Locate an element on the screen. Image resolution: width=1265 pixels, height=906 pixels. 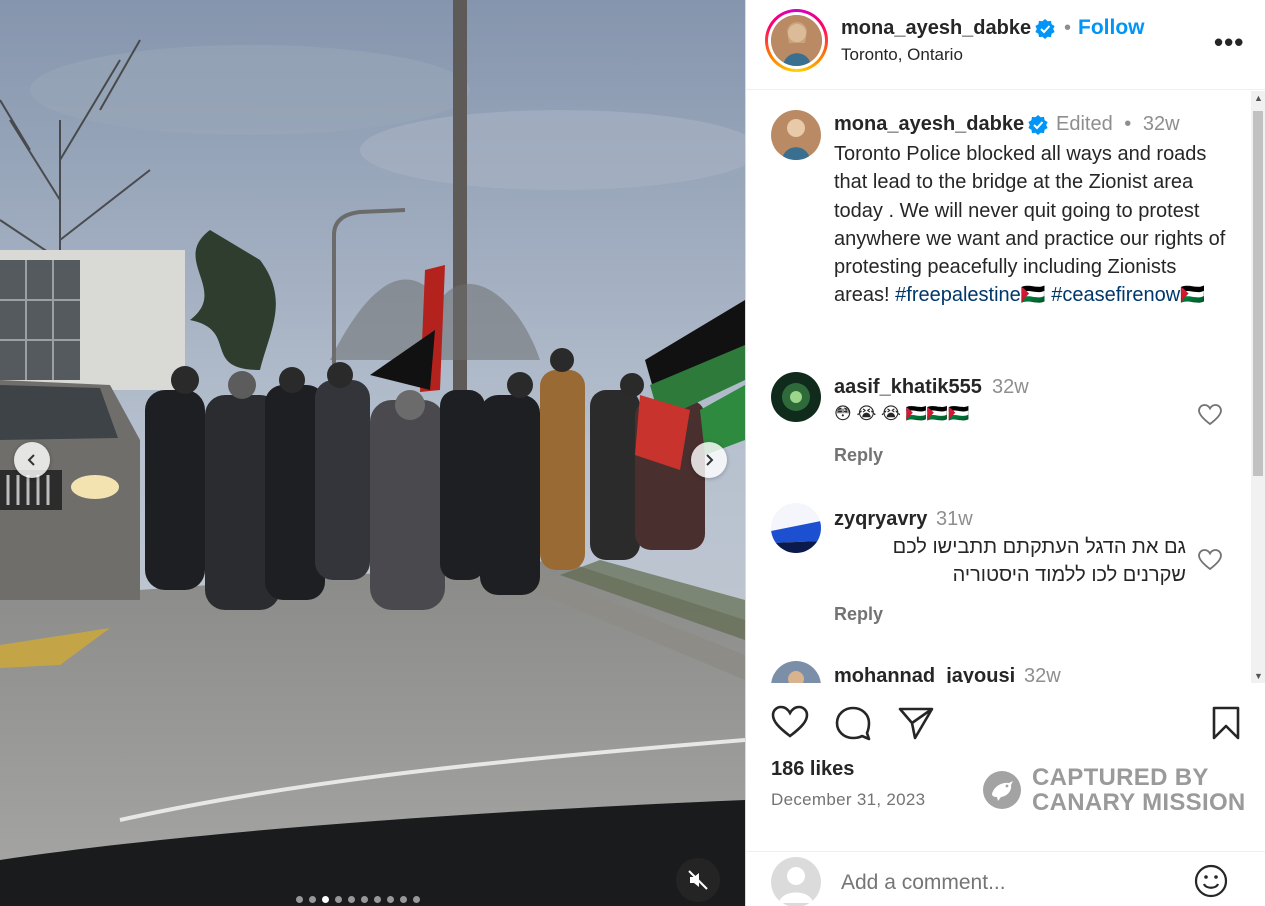
watermark: CAPTURED BY CANARY MISSION is located at coordinates (1114, 790).